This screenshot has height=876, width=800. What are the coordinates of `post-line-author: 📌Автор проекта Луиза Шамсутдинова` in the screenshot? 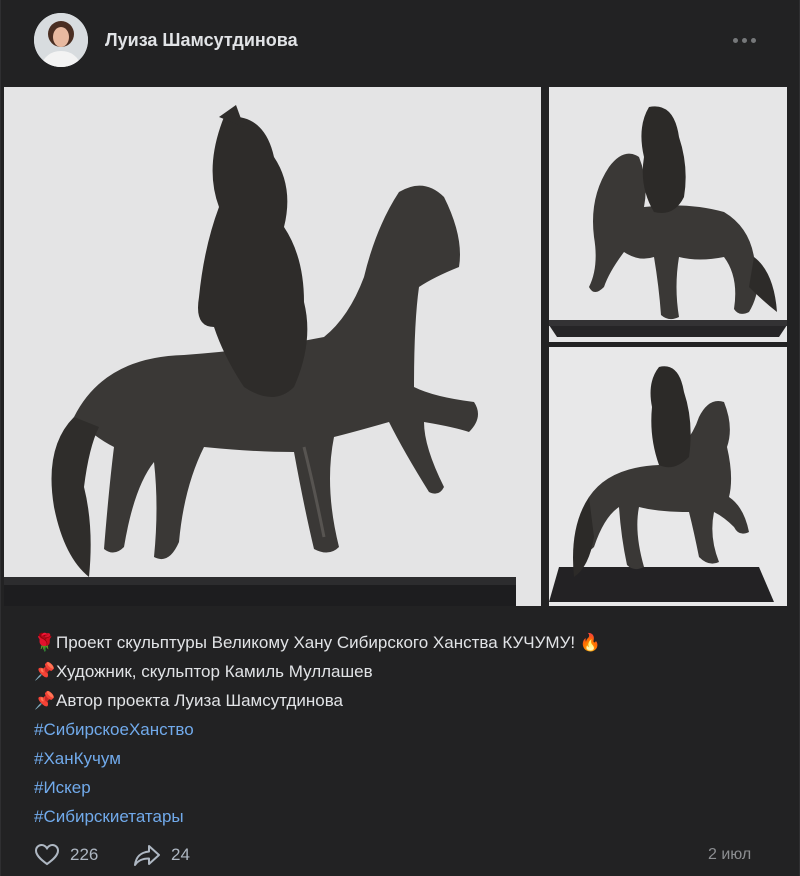 It's located at (404, 700).